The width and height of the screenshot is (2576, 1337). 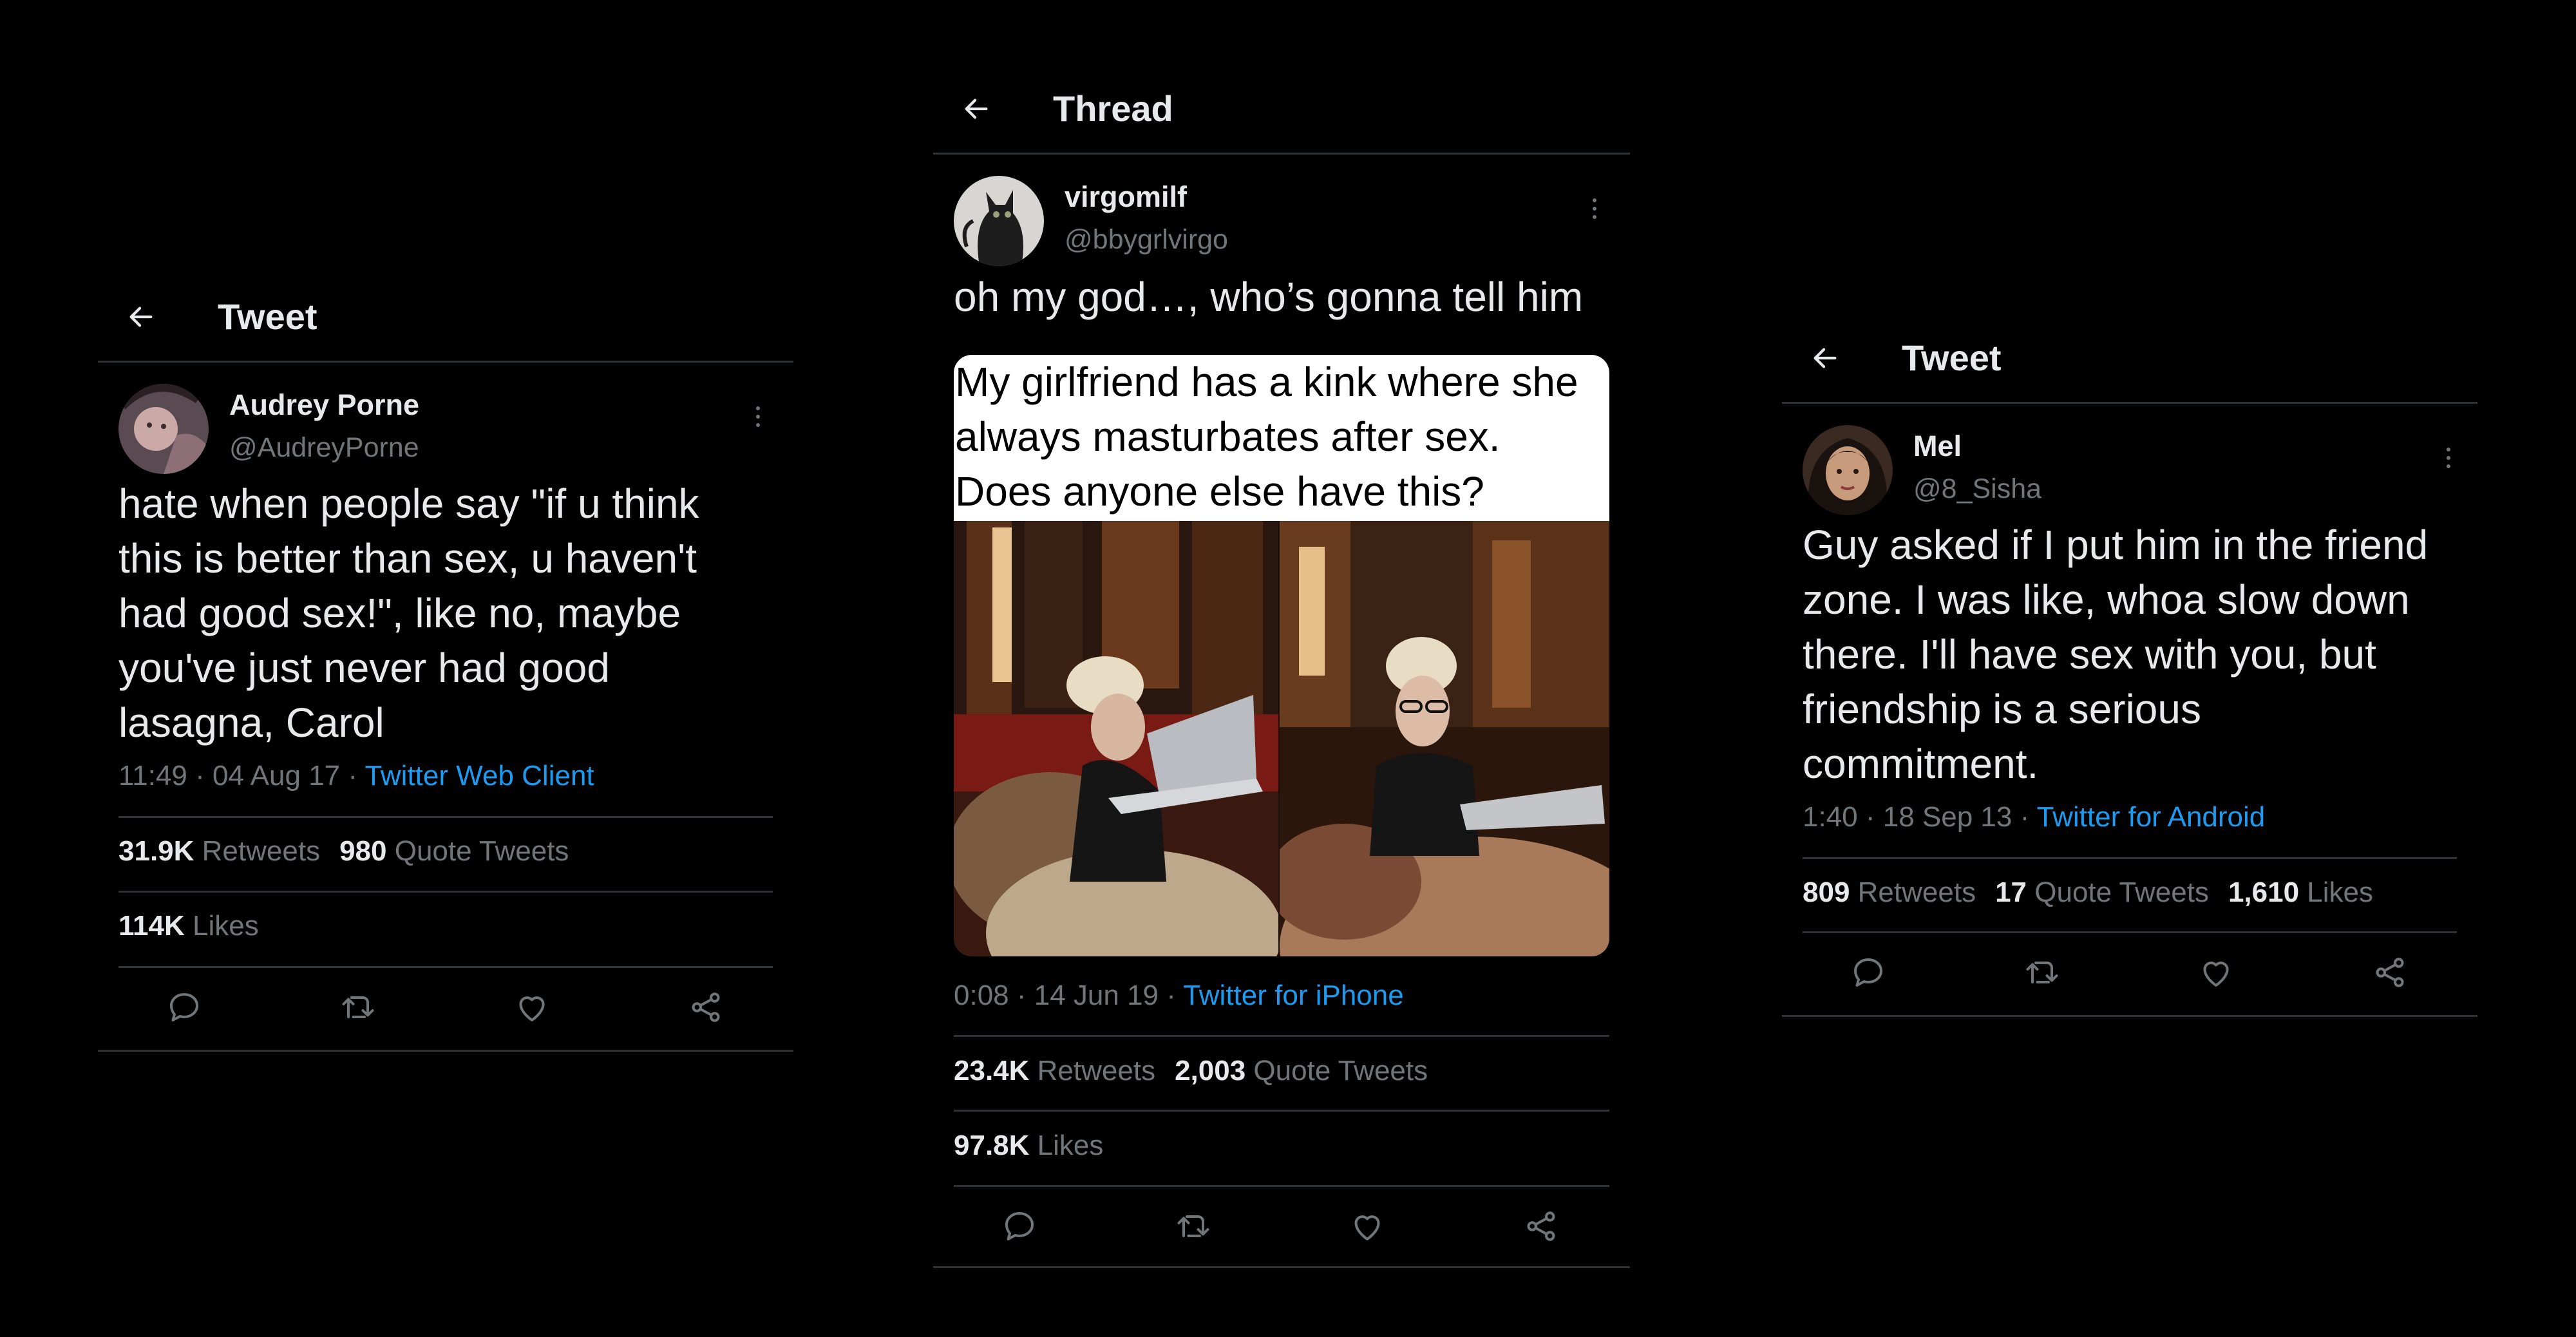 What do you see at coordinates (1977, 489) in the screenshot?
I see `user-handle: @8_Sisha` at bounding box center [1977, 489].